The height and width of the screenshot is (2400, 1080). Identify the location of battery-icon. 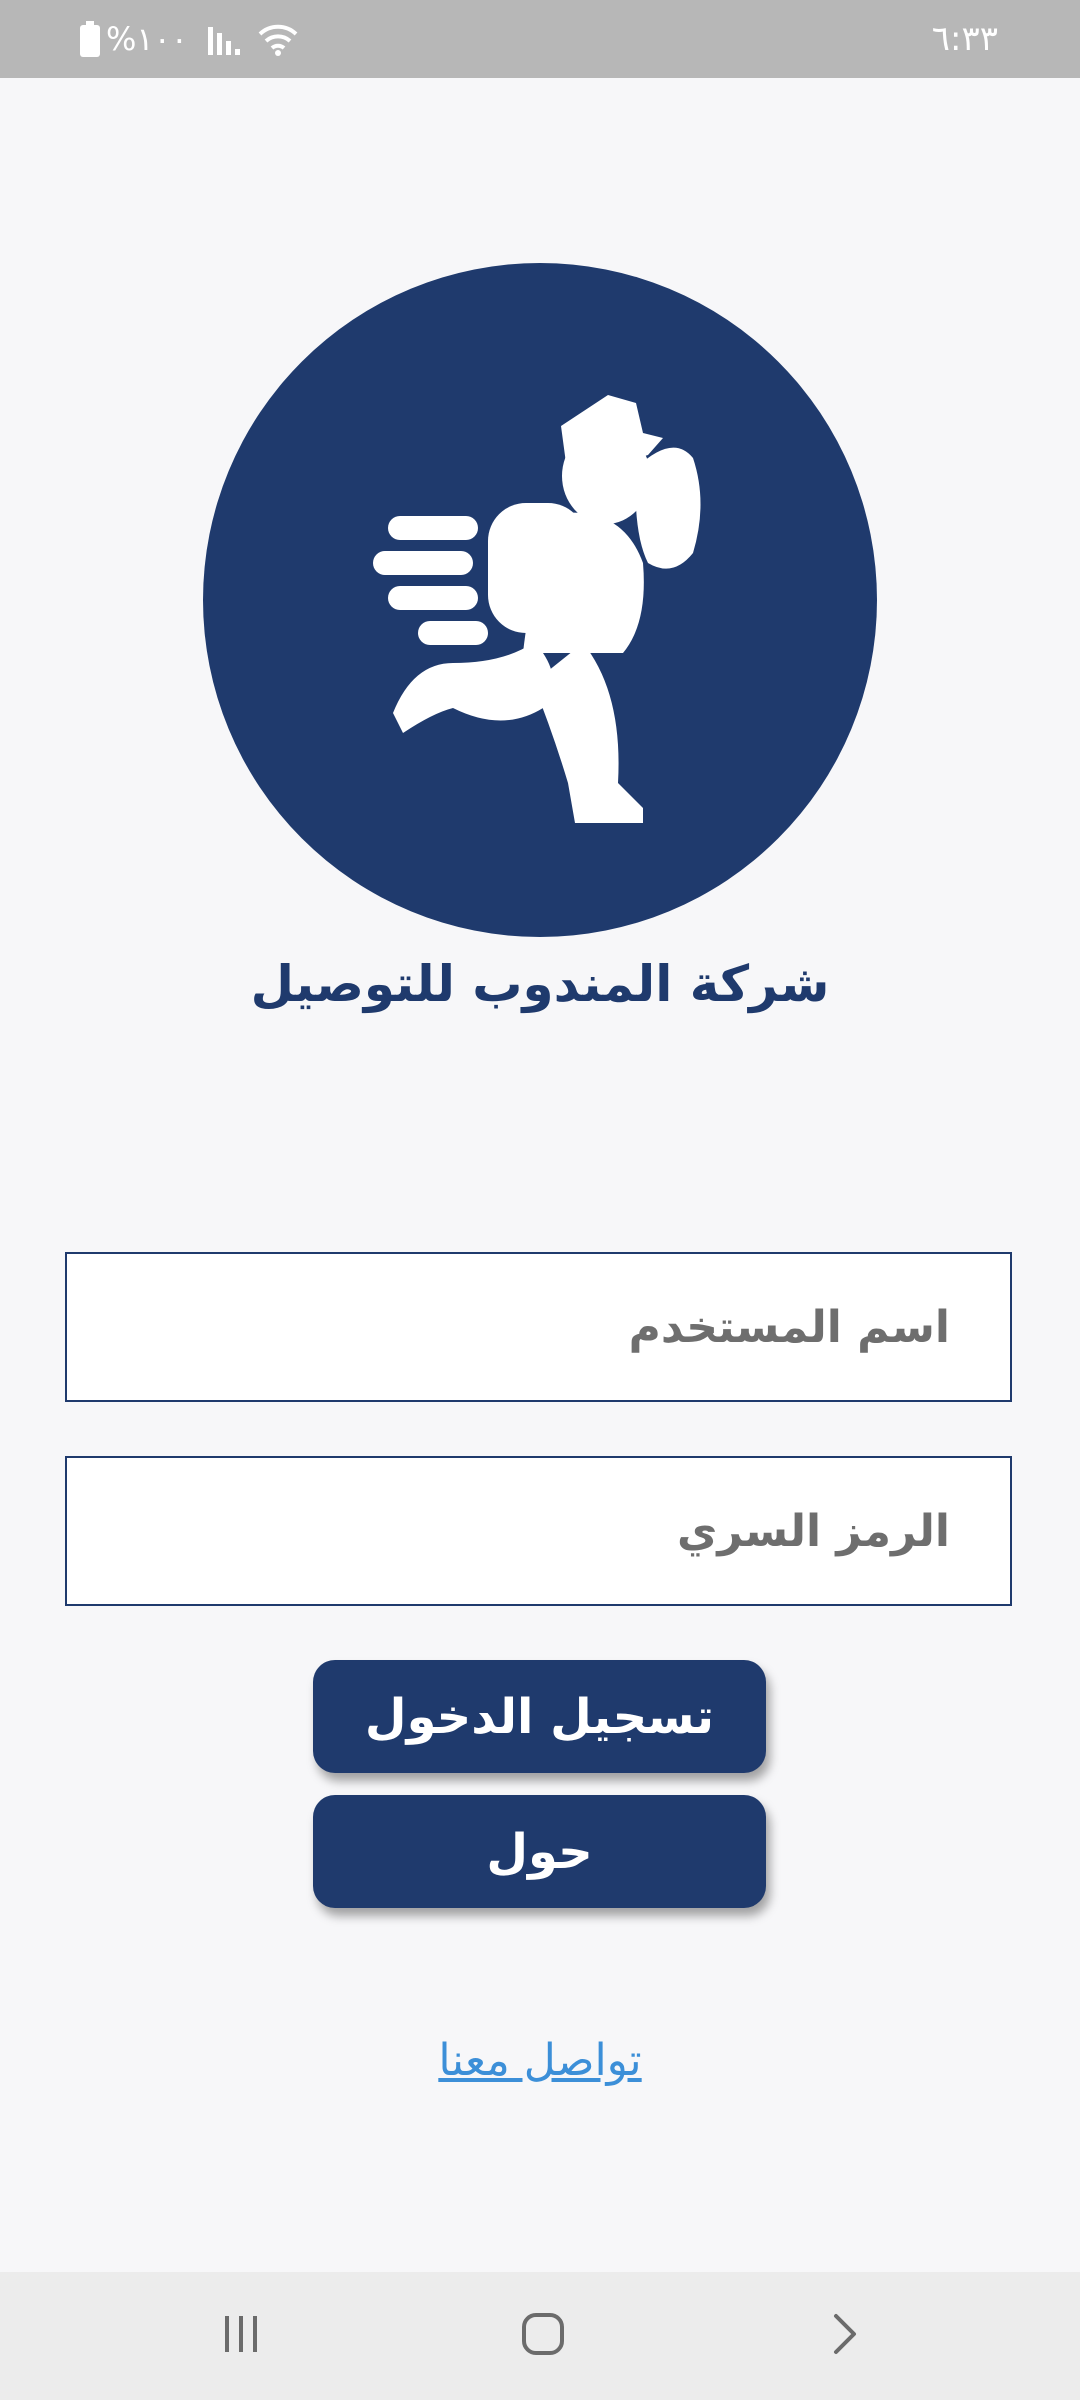
(90, 39).